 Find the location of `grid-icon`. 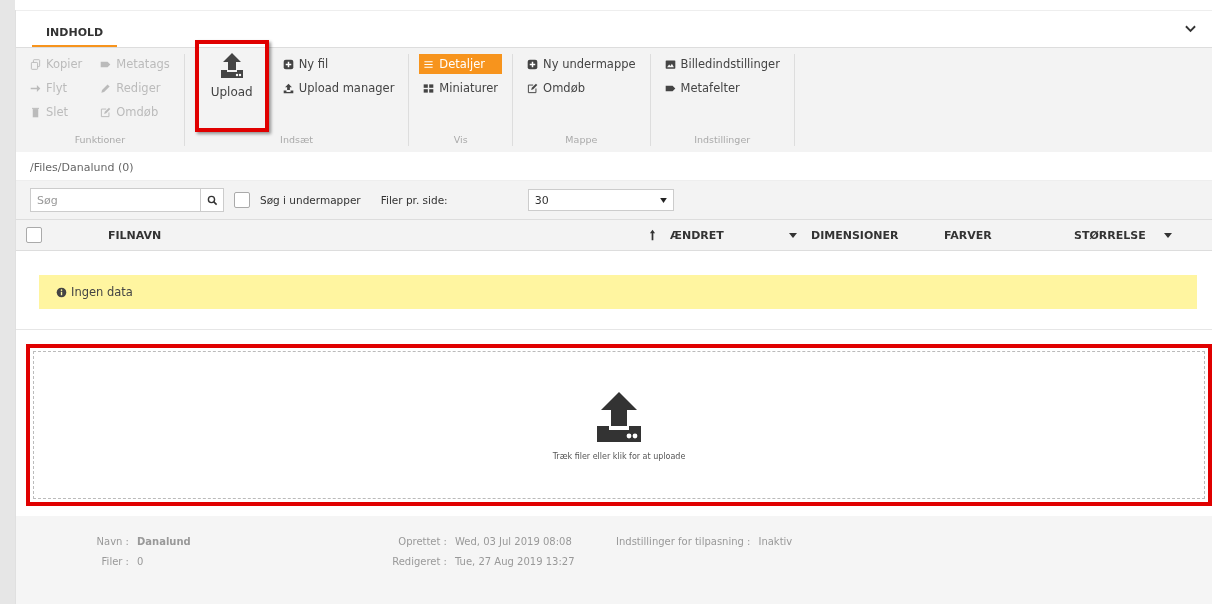

grid-icon is located at coordinates (429, 88).